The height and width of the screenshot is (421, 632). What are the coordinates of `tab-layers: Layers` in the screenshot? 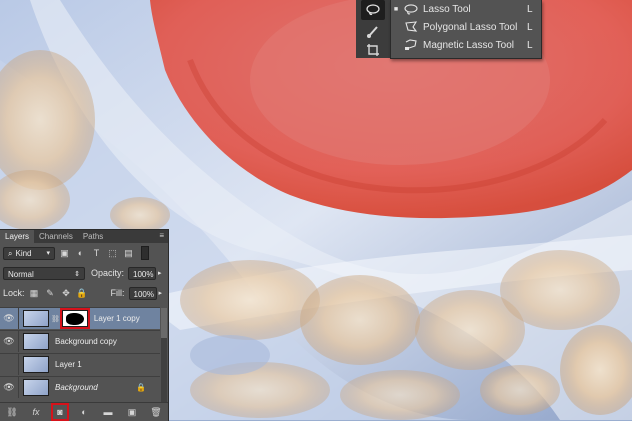 It's located at (17, 236).